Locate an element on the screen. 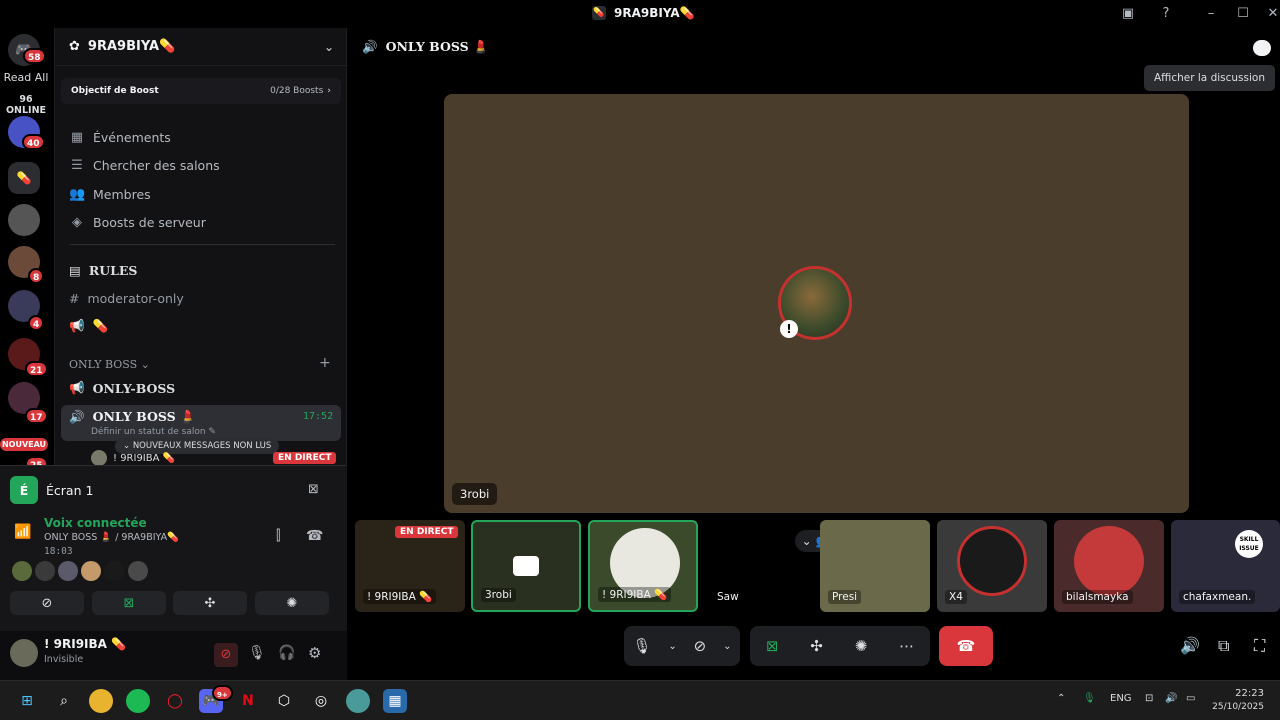 The height and width of the screenshot is (720, 1280). nav-label: Chercher des salons is located at coordinates (156, 165).